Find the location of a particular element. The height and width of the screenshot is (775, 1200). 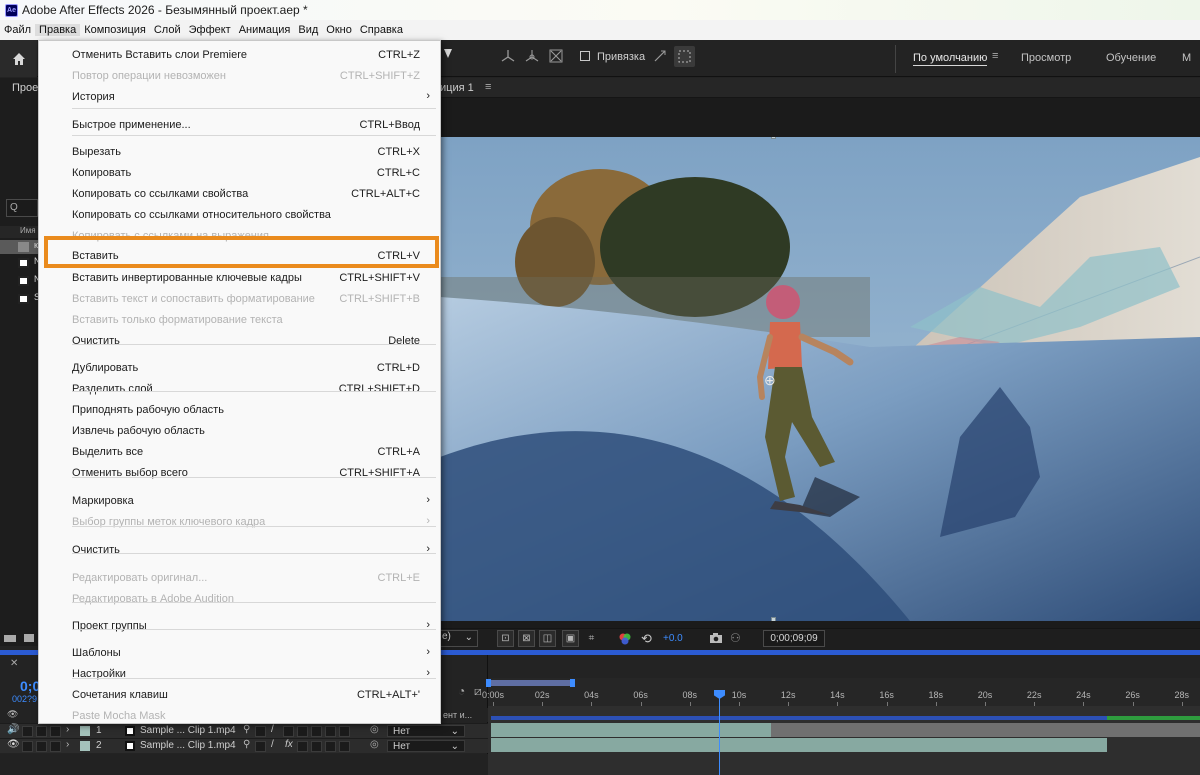

3d-view-button: ⌗ is located at coordinates (591, 638).